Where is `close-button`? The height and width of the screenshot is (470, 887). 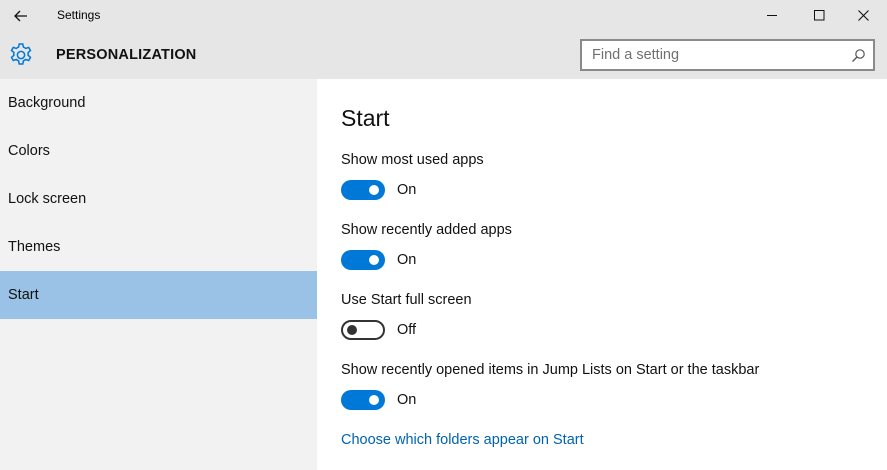
close-button is located at coordinates (863, 15).